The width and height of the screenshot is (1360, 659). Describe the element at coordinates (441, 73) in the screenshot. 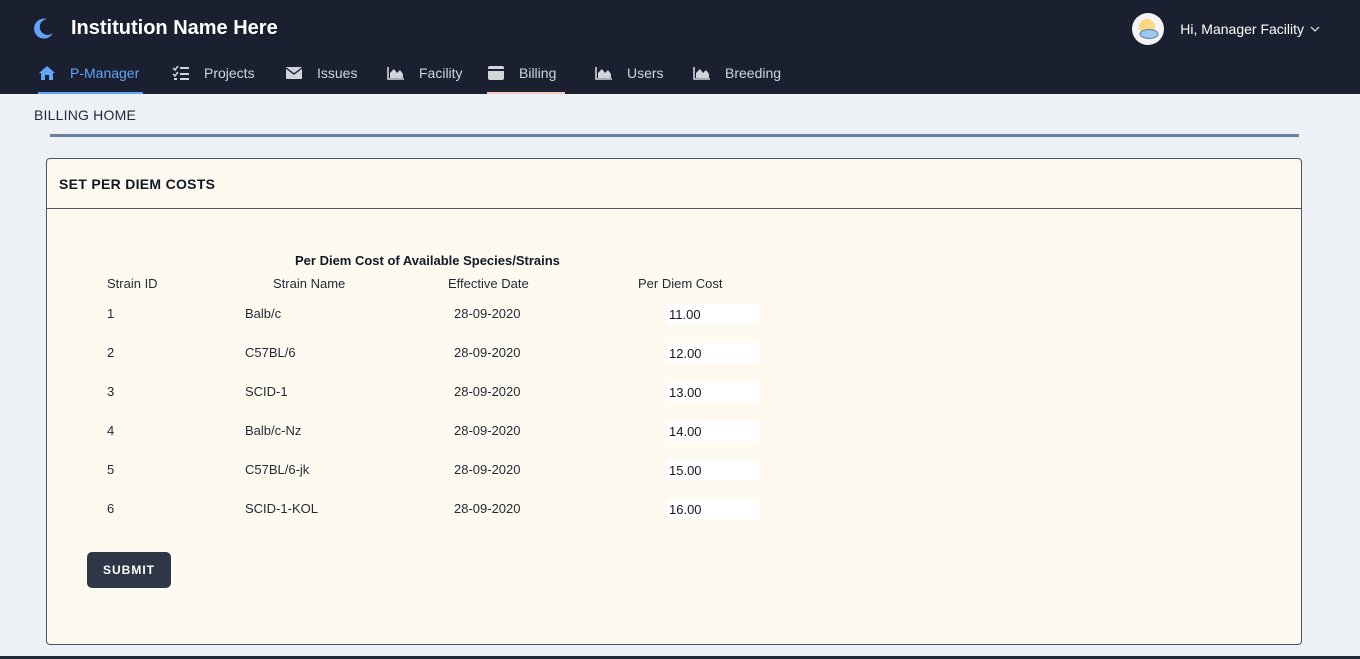

I see `nav-label: Facility` at that location.